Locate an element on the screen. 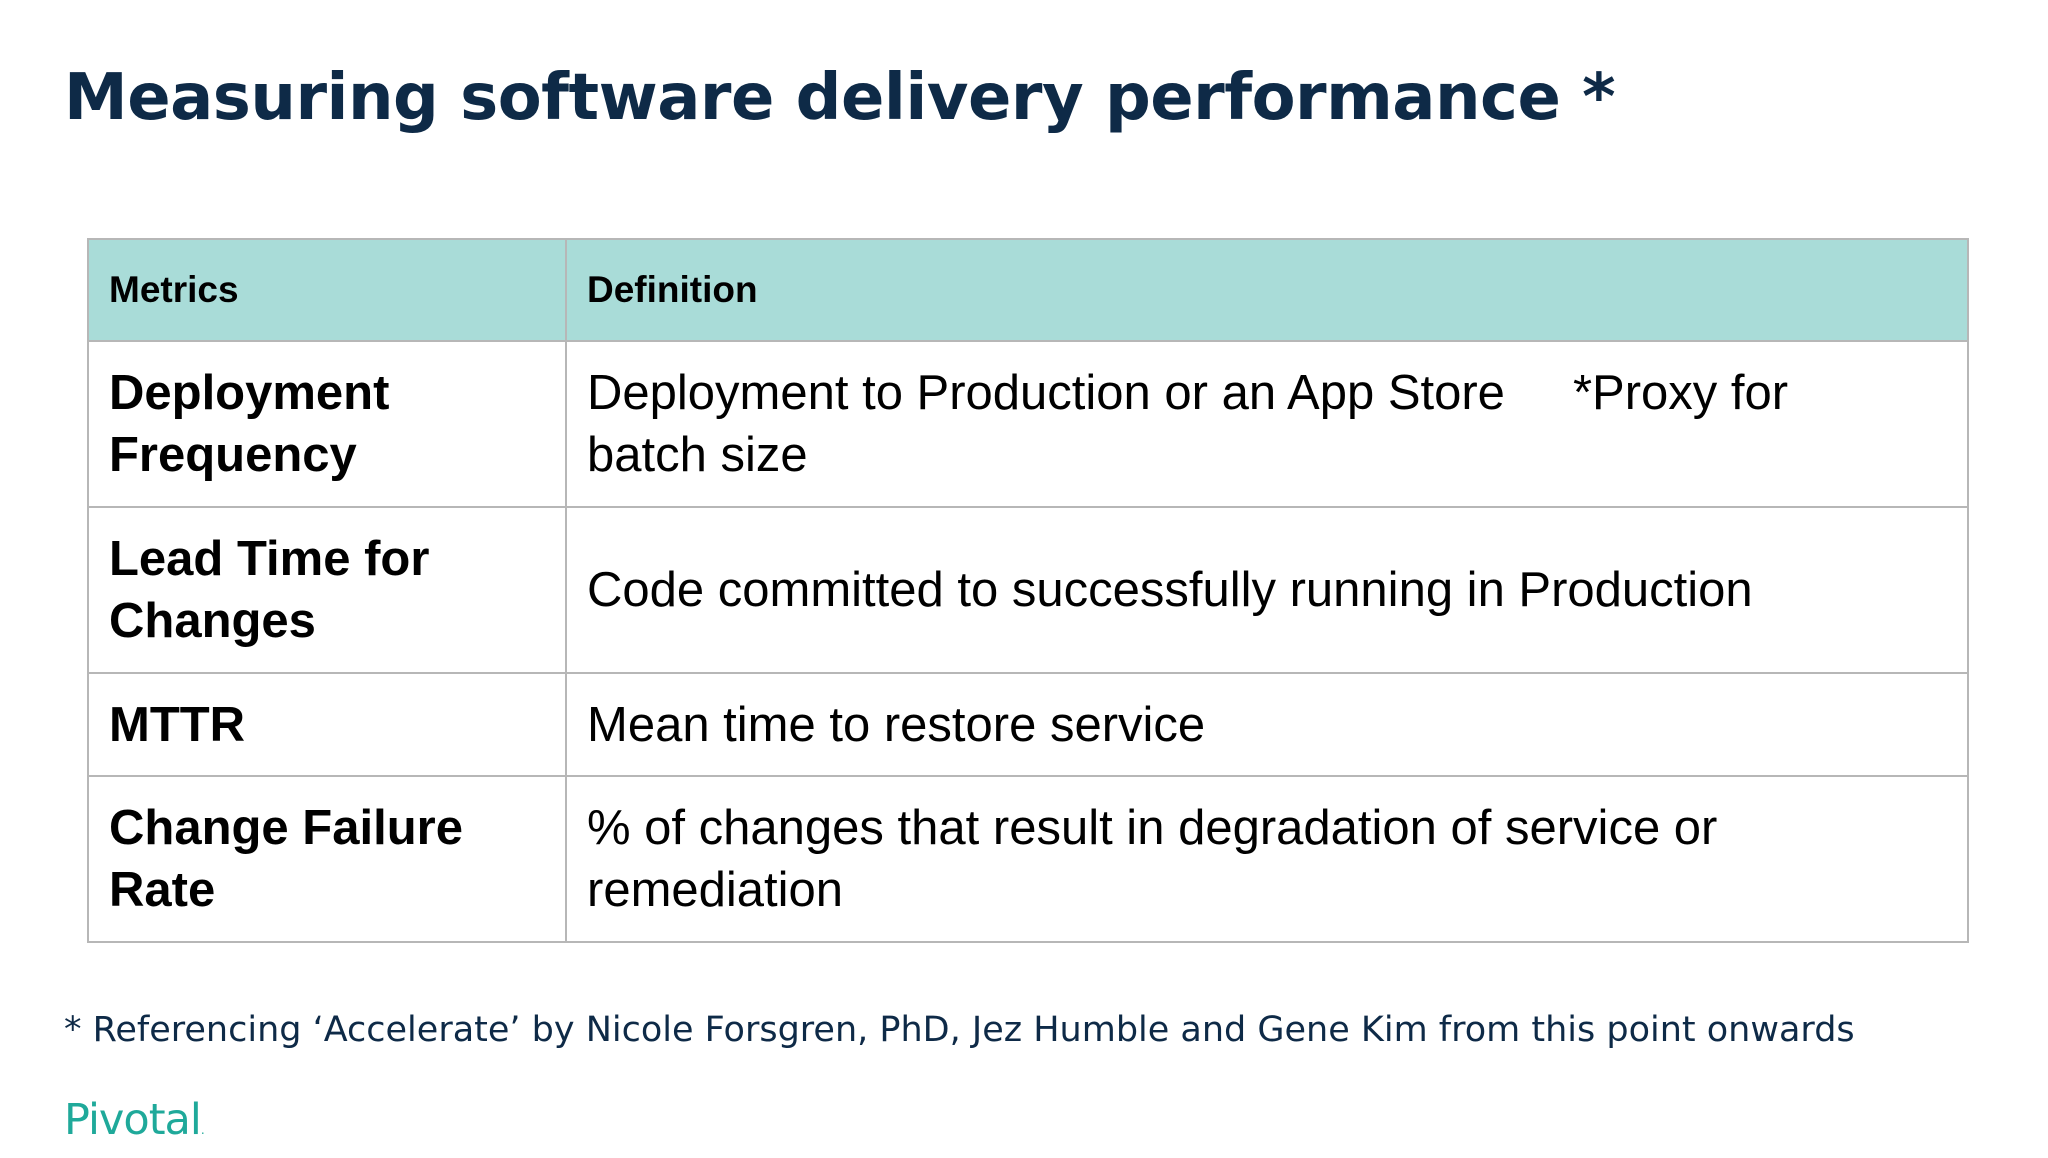  definition-text-continued: batch size is located at coordinates (697, 455).